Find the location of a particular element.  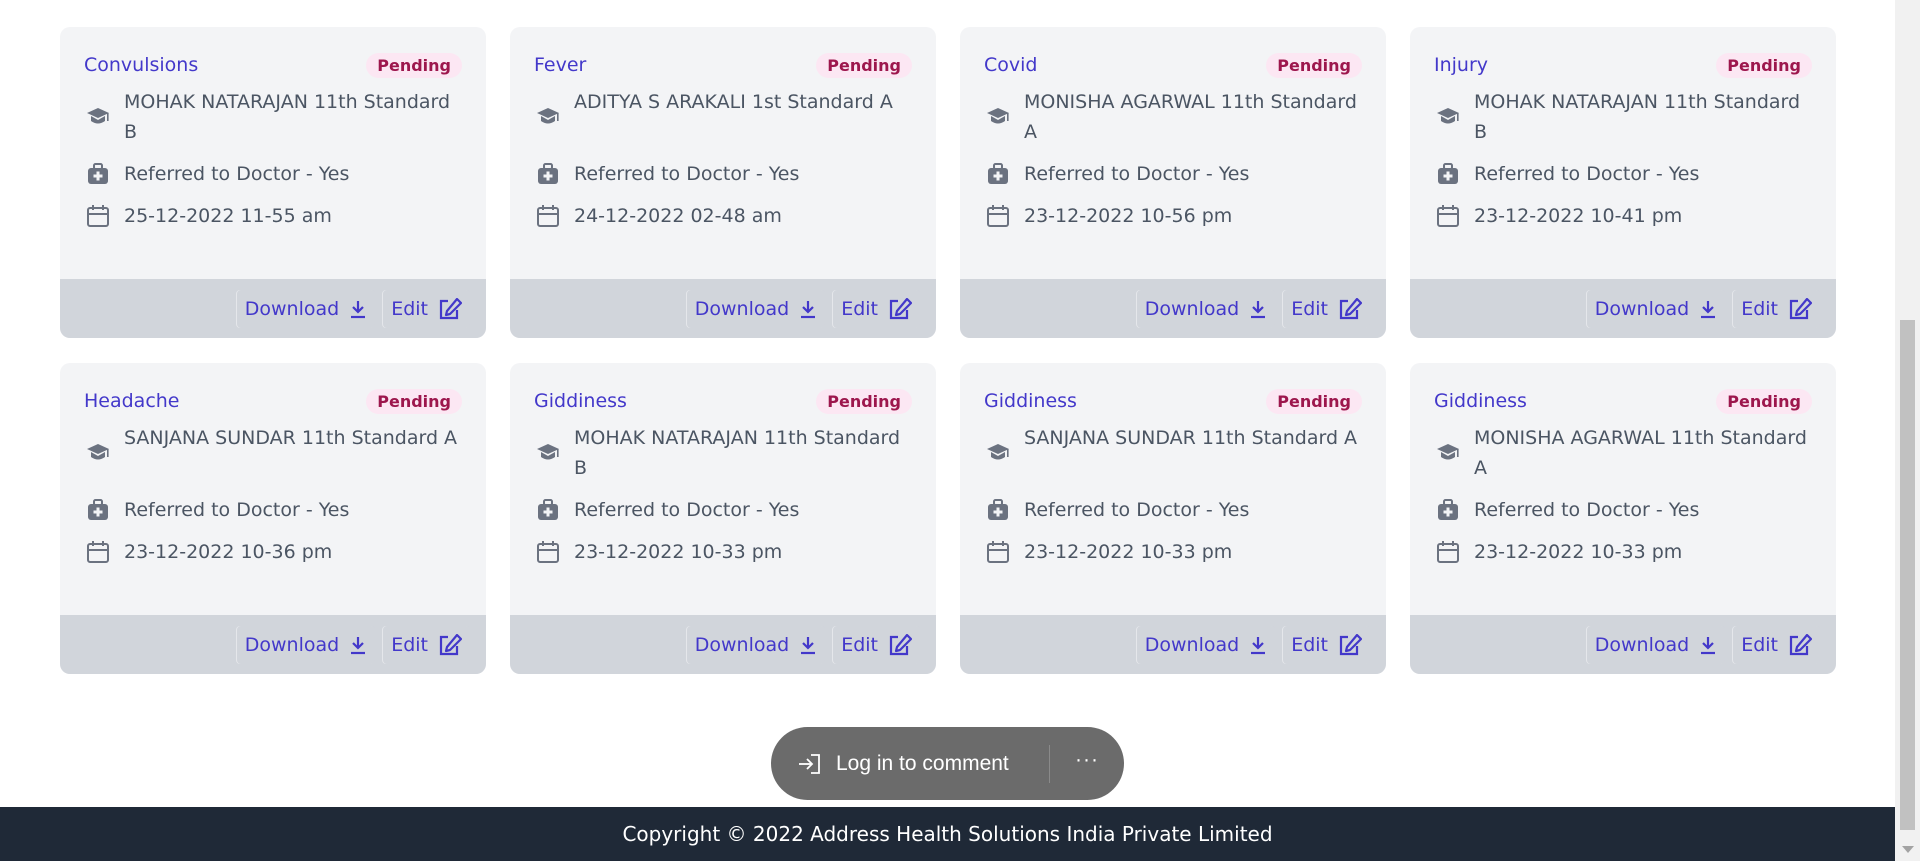

student-text: SANJANA SUNDAR 11th Standard A is located at coordinates (1191, 438).